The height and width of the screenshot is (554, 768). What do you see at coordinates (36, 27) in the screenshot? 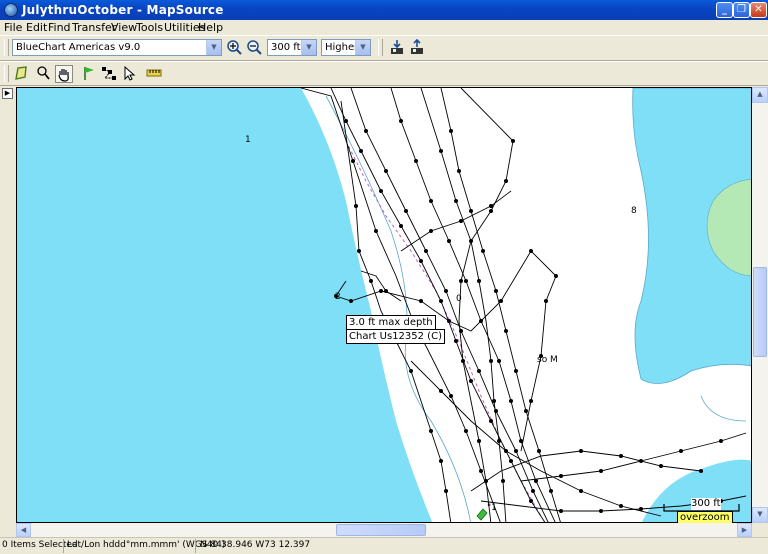
I see `menu-edit: Edit` at bounding box center [36, 27].